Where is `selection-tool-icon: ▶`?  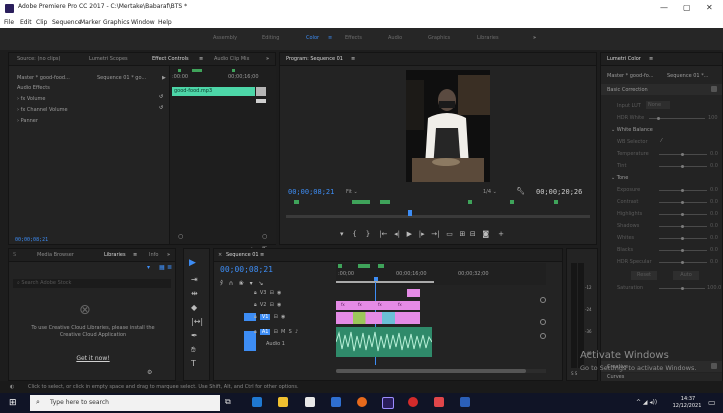 selection-tool-icon: ▶ is located at coordinates (192, 263).